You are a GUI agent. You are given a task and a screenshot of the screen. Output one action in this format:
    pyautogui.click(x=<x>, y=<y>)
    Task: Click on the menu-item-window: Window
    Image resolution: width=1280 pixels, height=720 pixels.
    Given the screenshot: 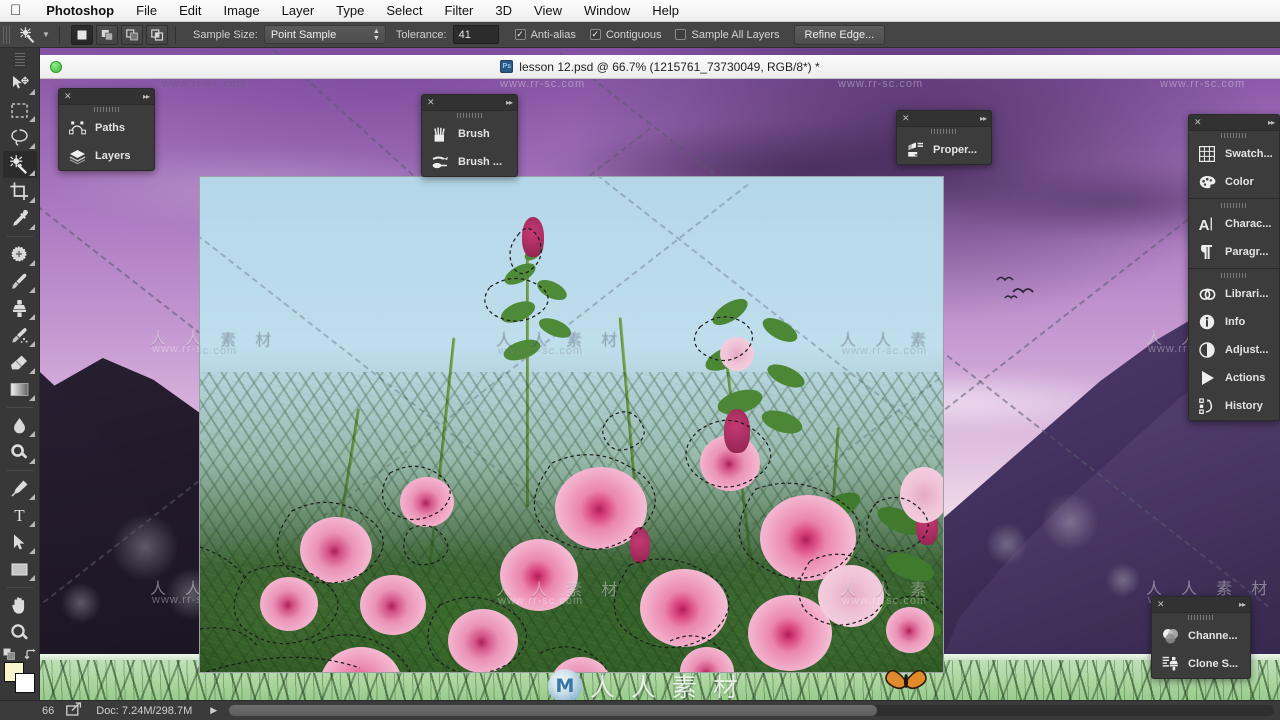 What is the action you would take?
    pyautogui.click(x=607, y=10)
    